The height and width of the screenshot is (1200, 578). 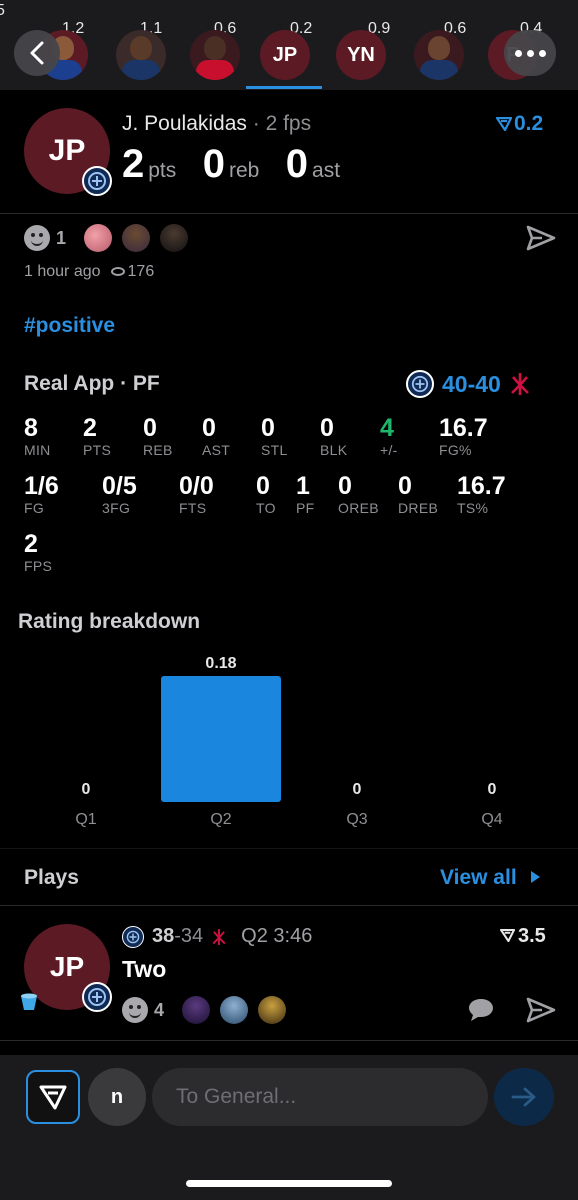 I want to click on reactions-row: 1, so click(x=108, y=238).